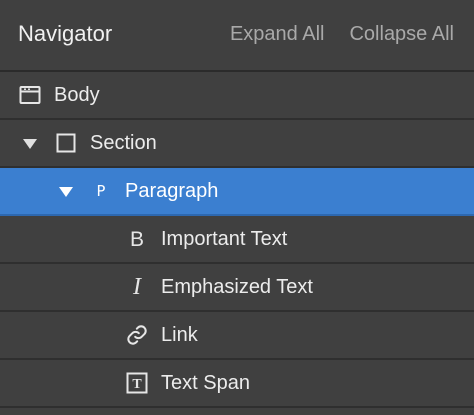 This screenshot has height=415, width=474. Describe the element at coordinates (237, 336) in the screenshot. I see `tree-item-link: Link` at that location.